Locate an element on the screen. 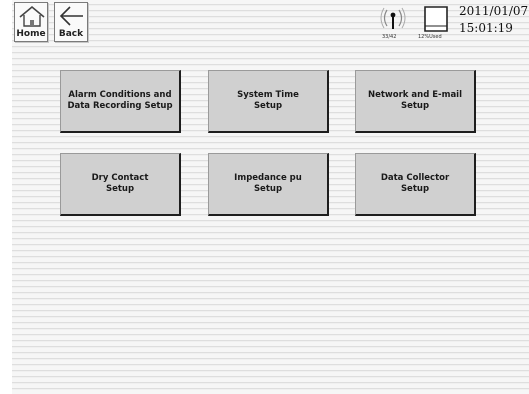  home-icon is located at coordinates (32, 16).